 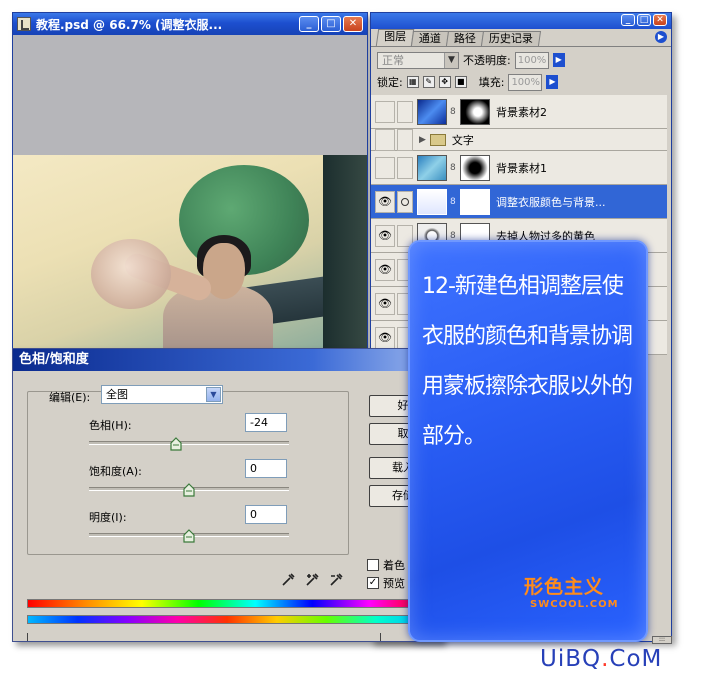 I want to click on lightness-slider-thumb, so click(x=189, y=536).